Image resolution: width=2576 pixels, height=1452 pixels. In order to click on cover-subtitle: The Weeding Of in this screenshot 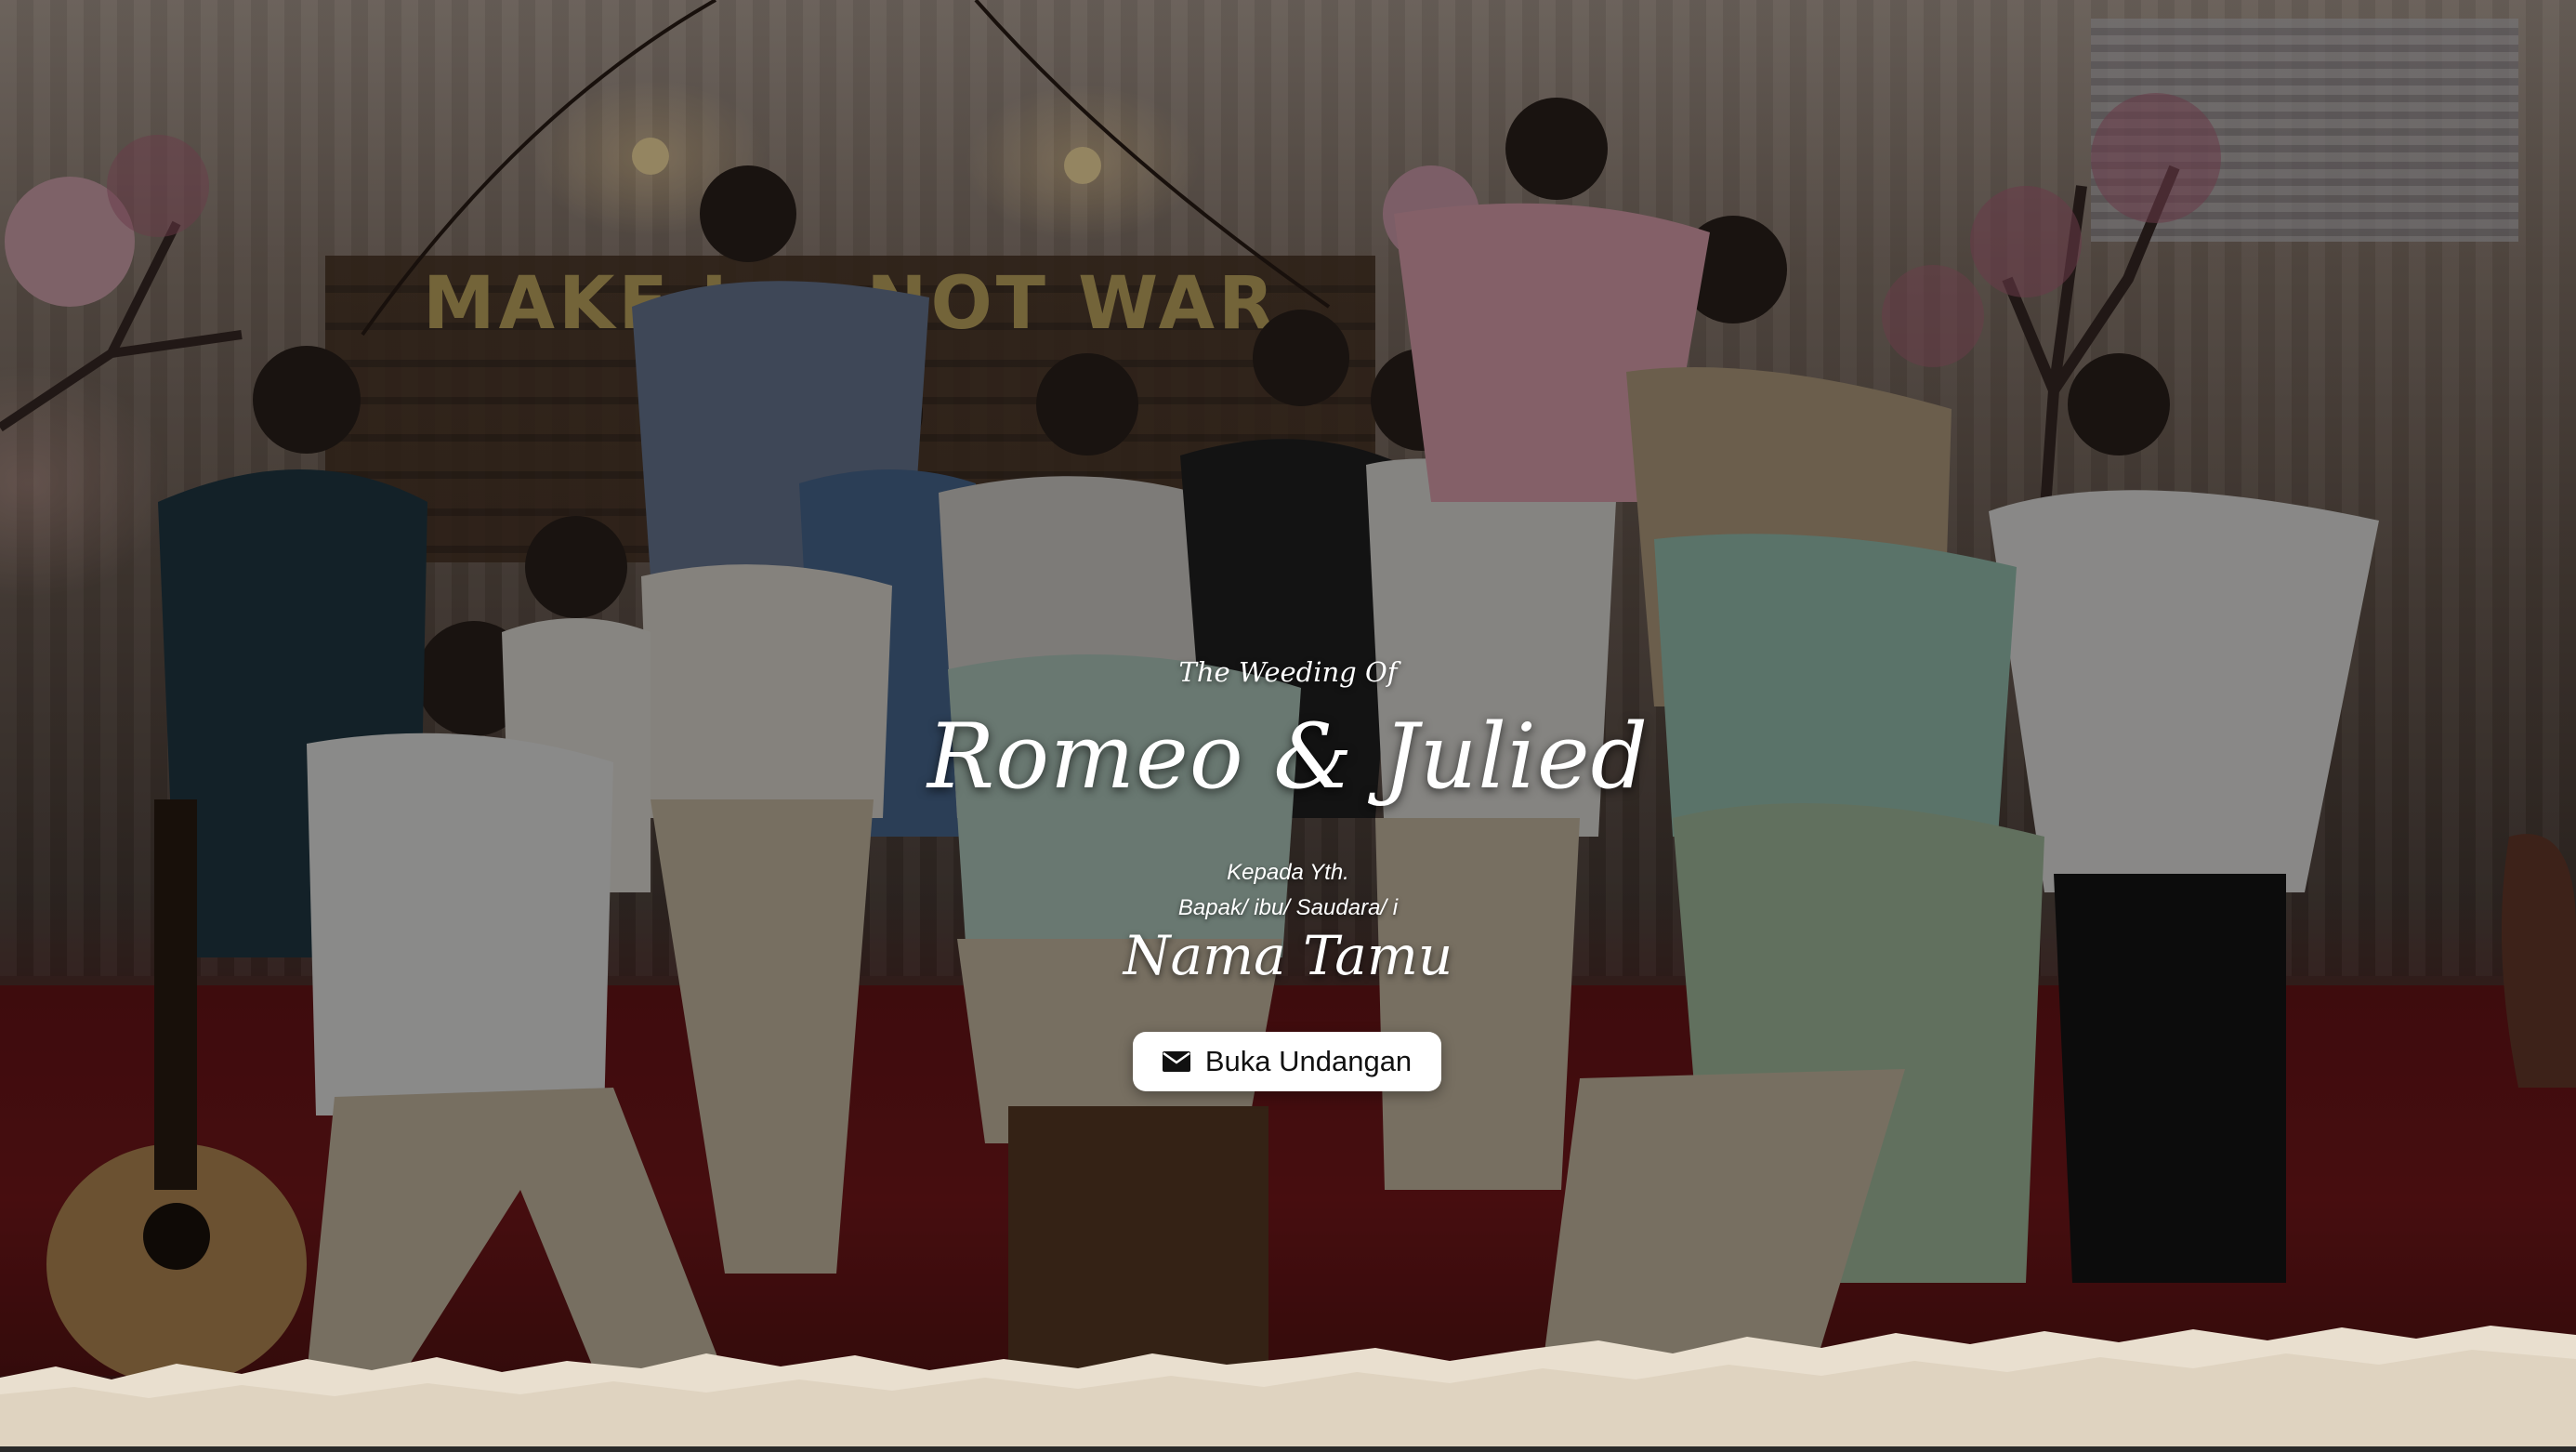, I will do `click(1288, 672)`.